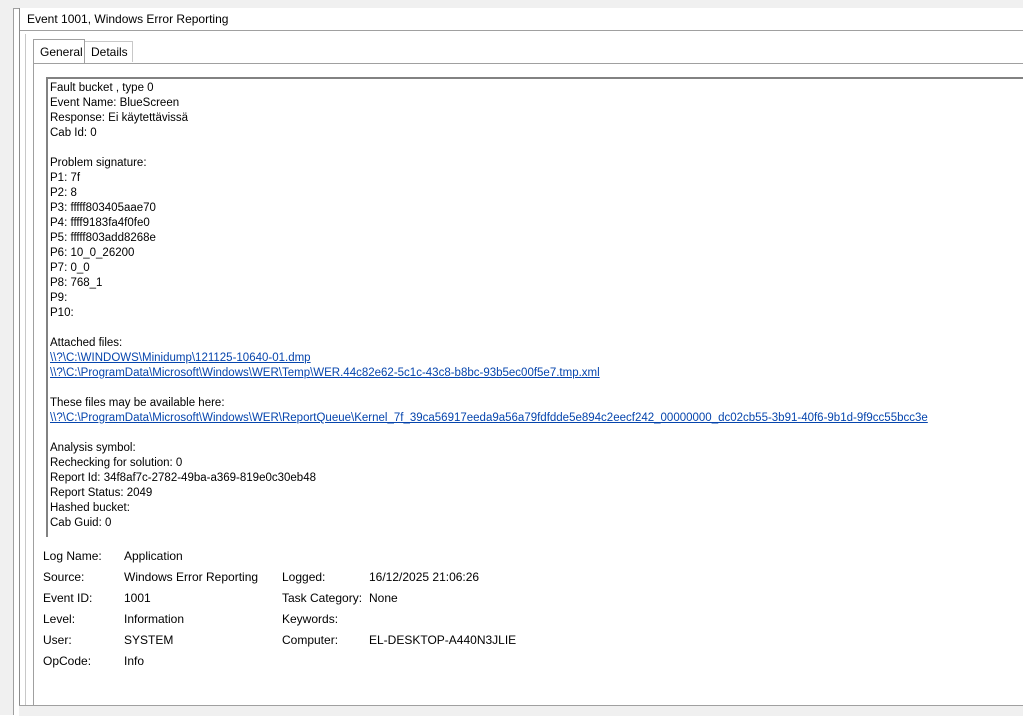 The width and height of the screenshot is (1023, 716). Describe the element at coordinates (59, 298) in the screenshot. I see `description-line: P9:` at that location.